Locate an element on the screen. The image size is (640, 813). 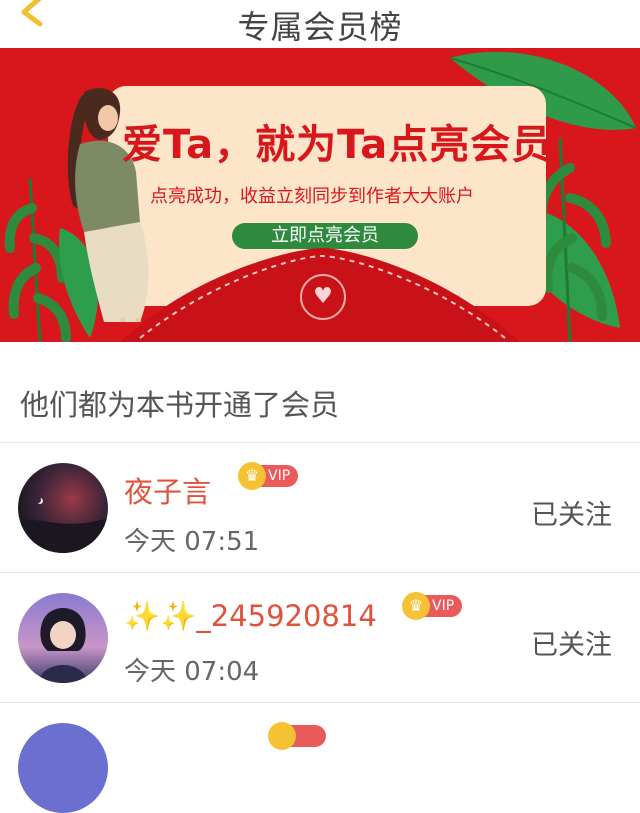
banner-subline: 点亮成功，收益立刻同步到作者大大账户 is located at coordinates (312, 196).